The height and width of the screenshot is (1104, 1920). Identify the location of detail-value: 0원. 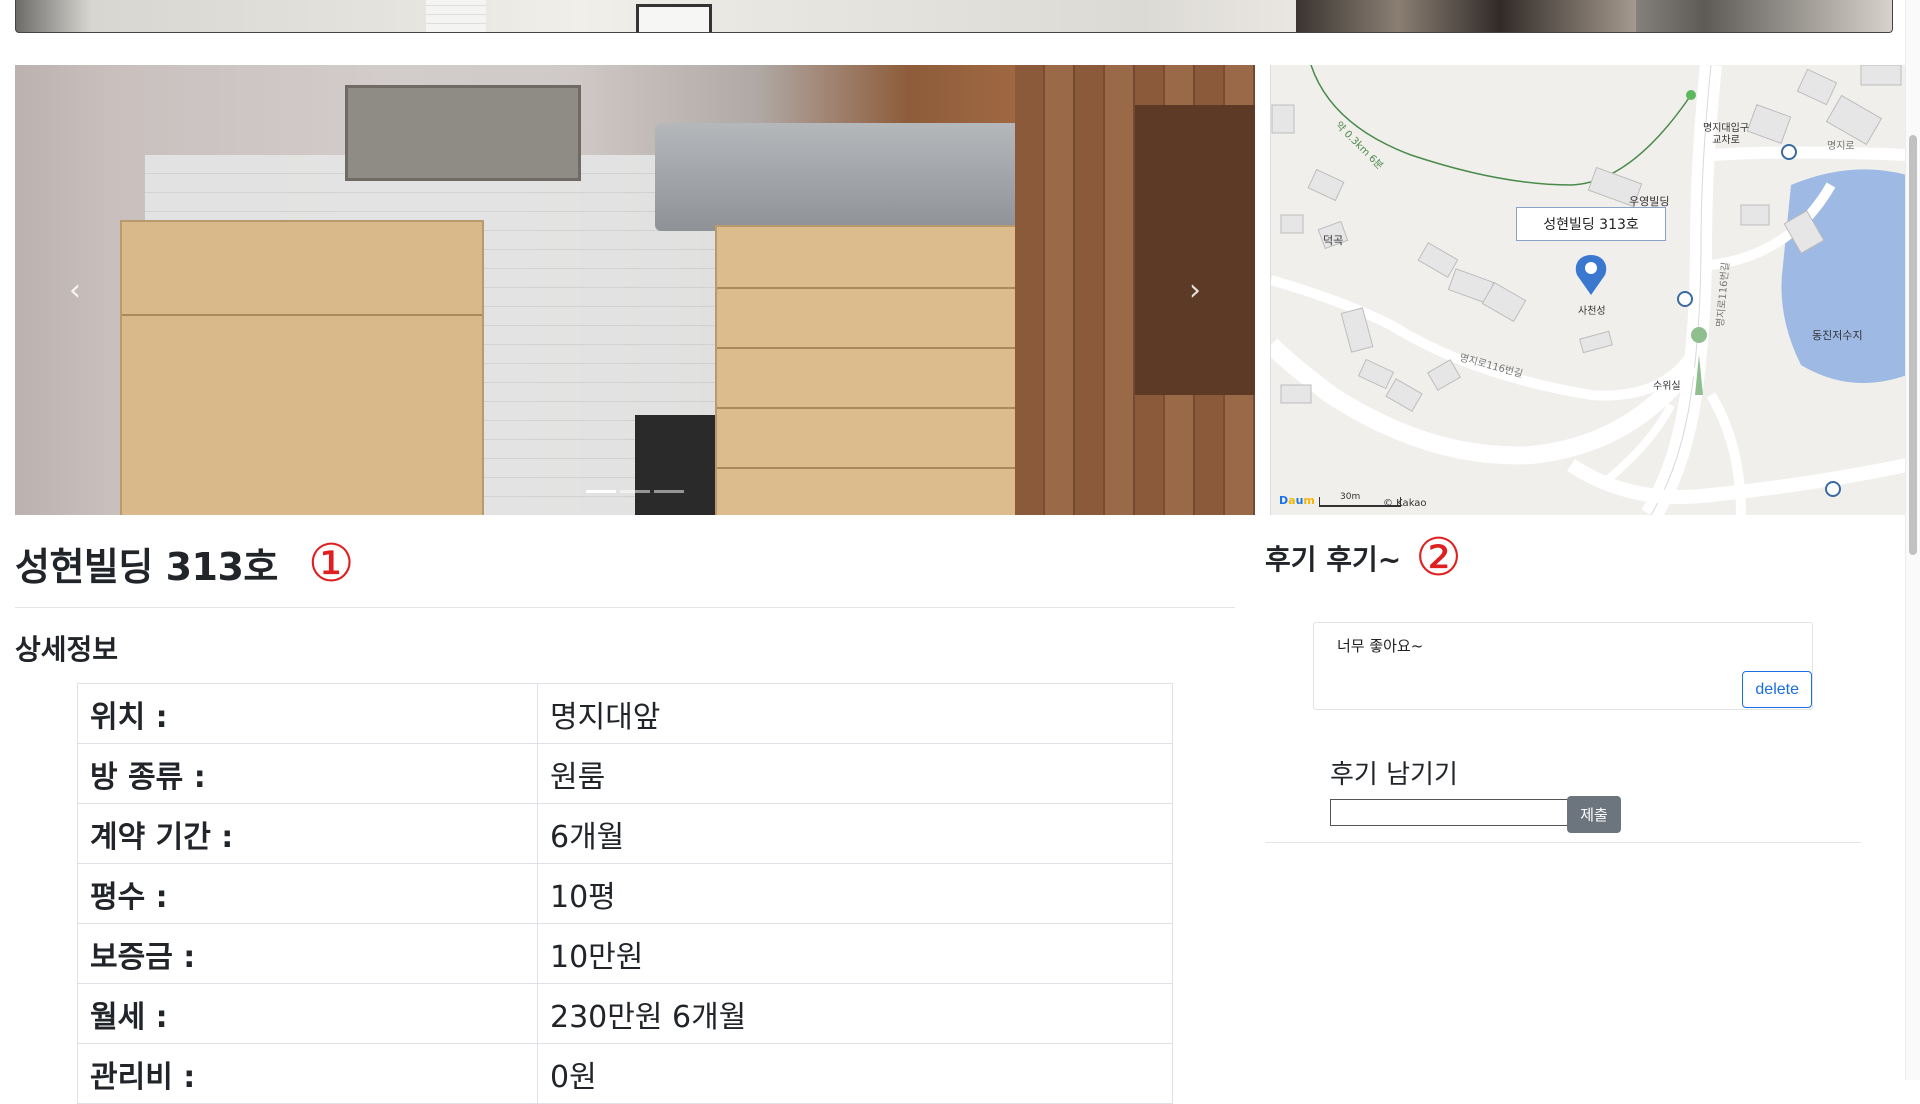
(855, 1073).